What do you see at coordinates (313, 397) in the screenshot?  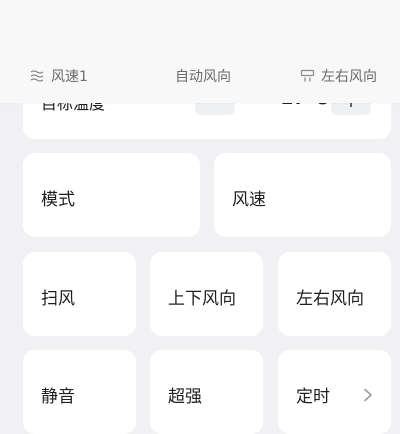 I see `timer-label: 定时` at bounding box center [313, 397].